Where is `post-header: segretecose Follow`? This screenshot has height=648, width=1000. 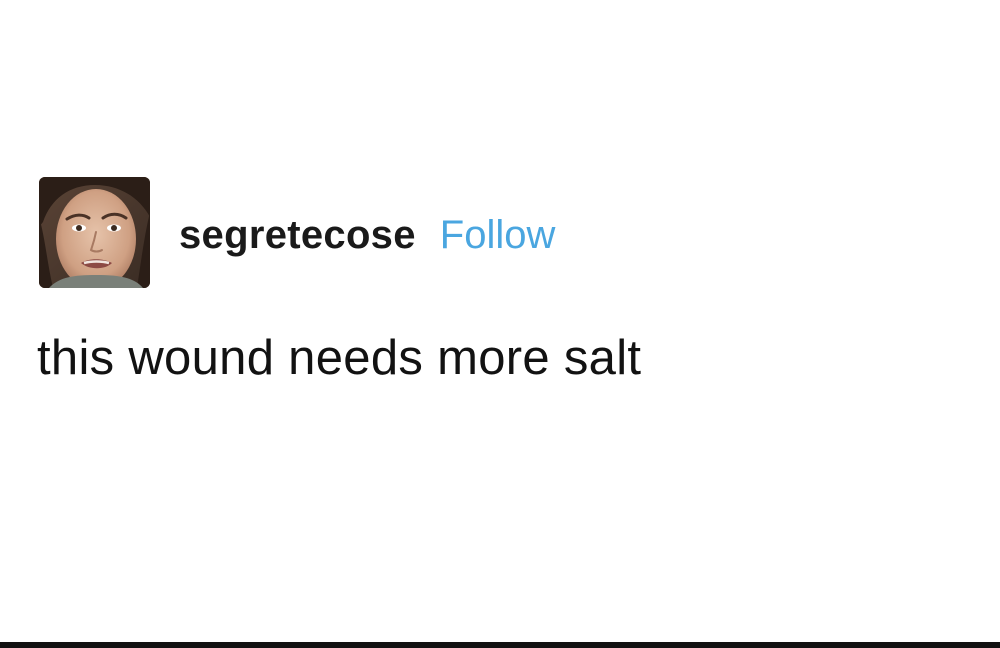
post-header: segretecose Follow is located at coordinates (367, 235).